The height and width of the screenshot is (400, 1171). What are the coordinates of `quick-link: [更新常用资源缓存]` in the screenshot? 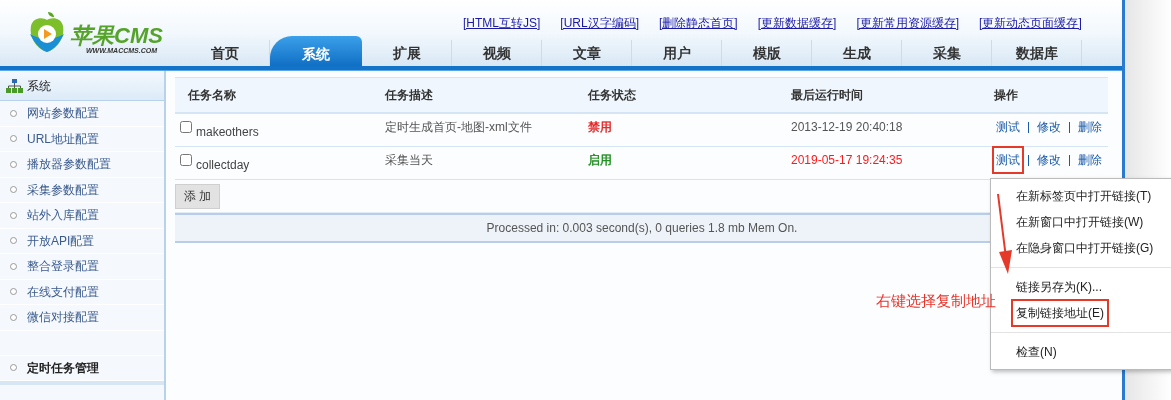 It's located at (908, 25).